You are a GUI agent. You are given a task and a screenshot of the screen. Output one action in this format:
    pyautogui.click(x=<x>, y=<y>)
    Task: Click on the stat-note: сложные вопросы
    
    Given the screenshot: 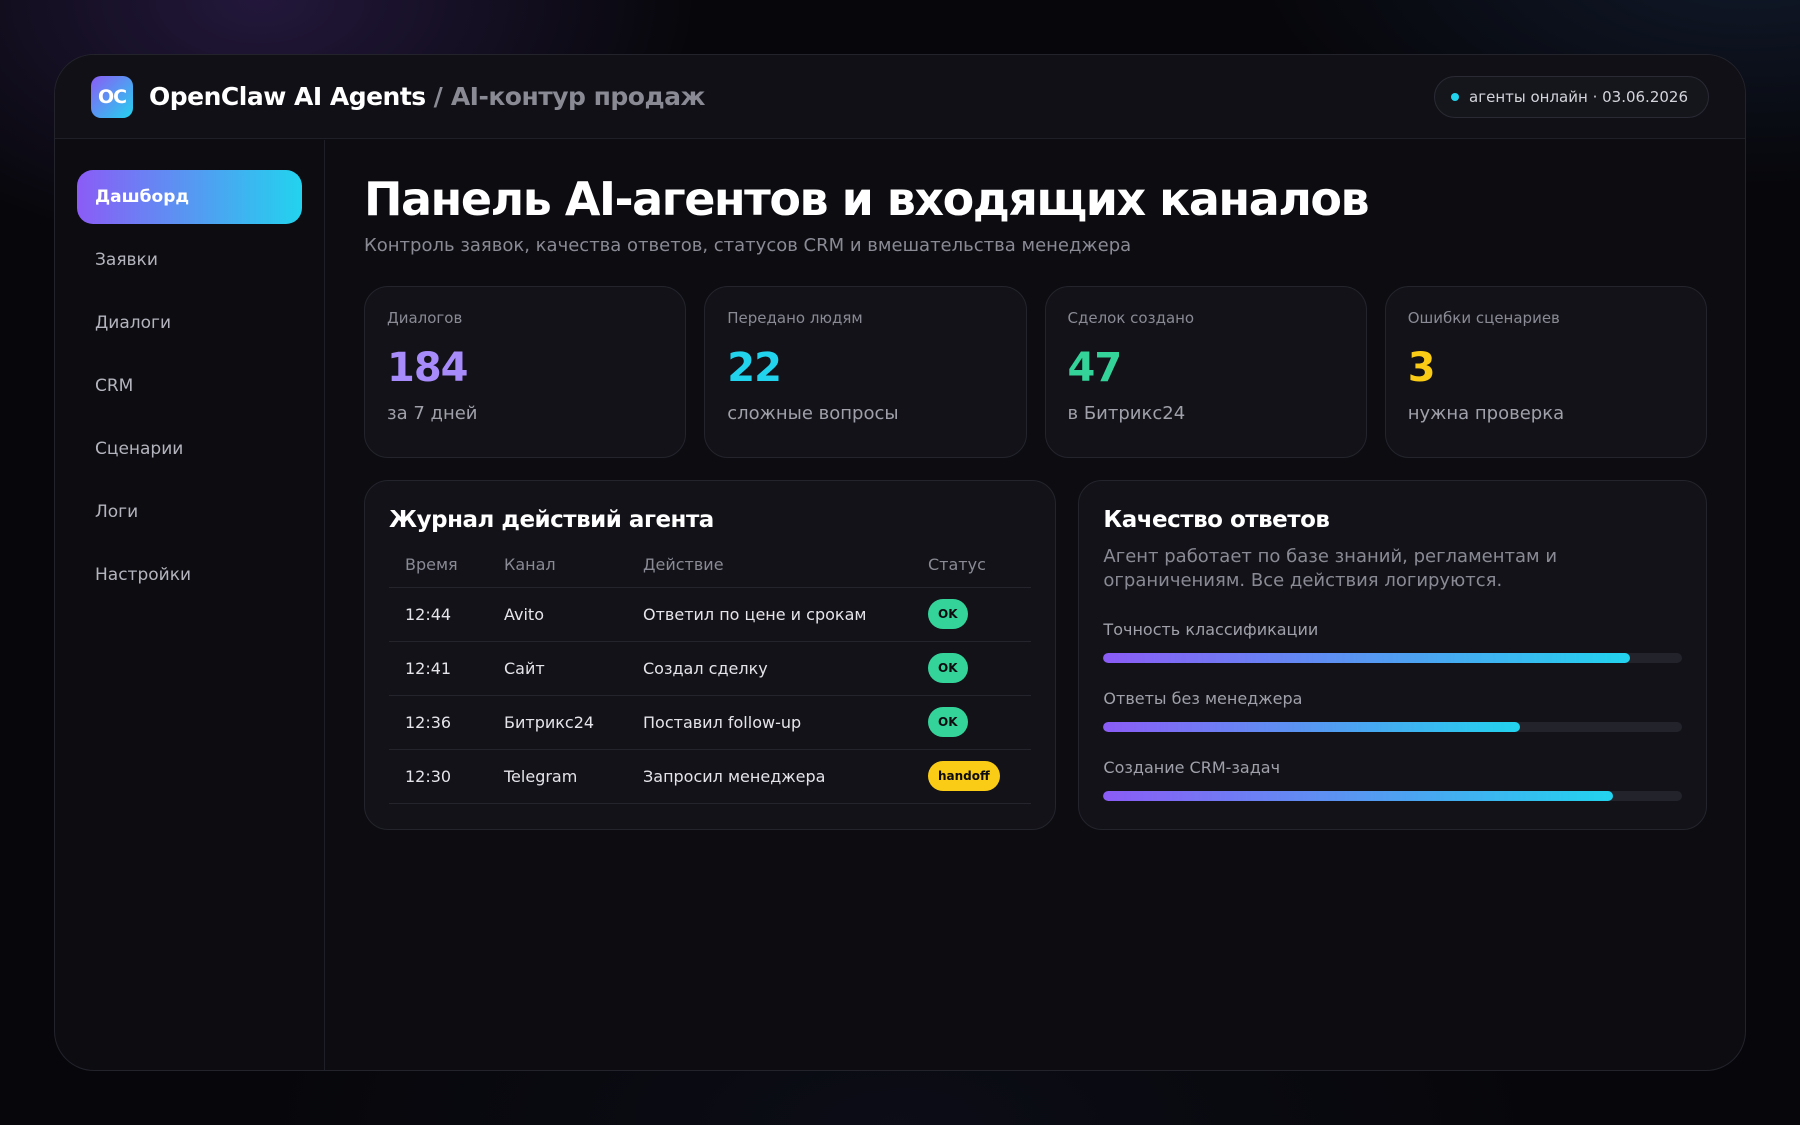 What is the action you would take?
    pyautogui.click(x=813, y=414)
    